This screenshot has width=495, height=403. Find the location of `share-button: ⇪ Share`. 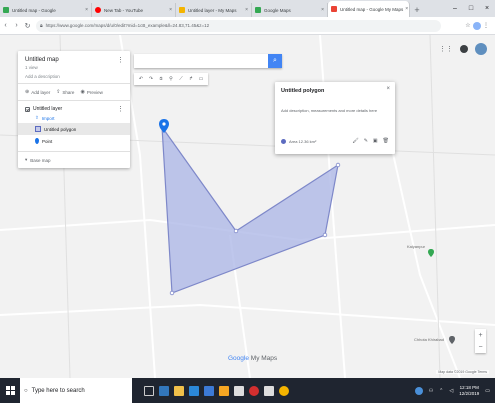

share-button: ⇪ Share is located at coordinates (65, 92).